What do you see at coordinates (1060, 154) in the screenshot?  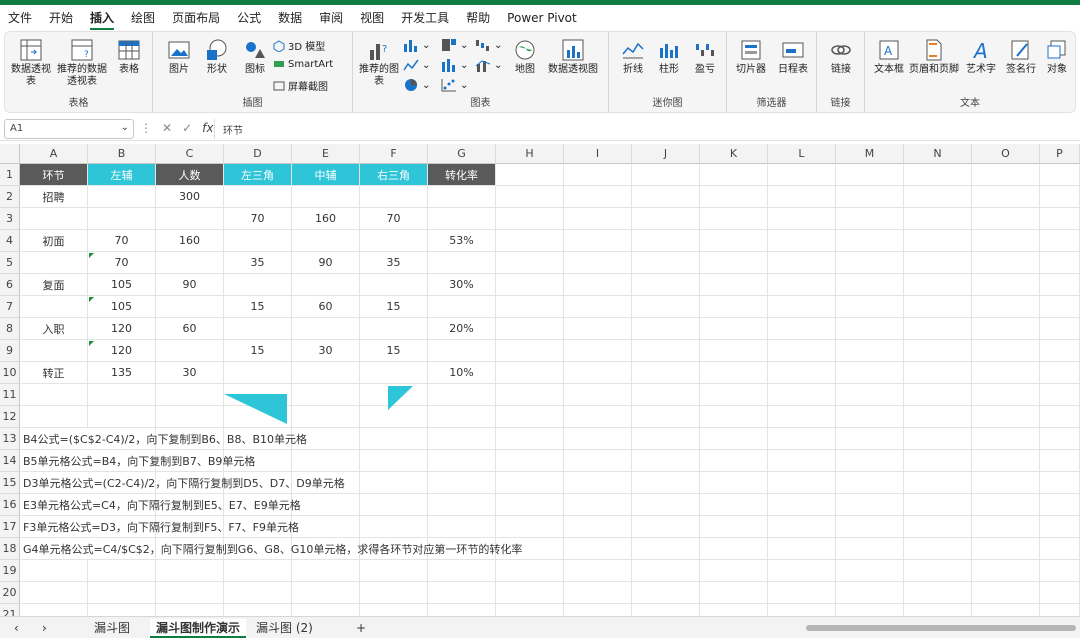 I see `column-header-P: P` at bounding box center [1060, 154].